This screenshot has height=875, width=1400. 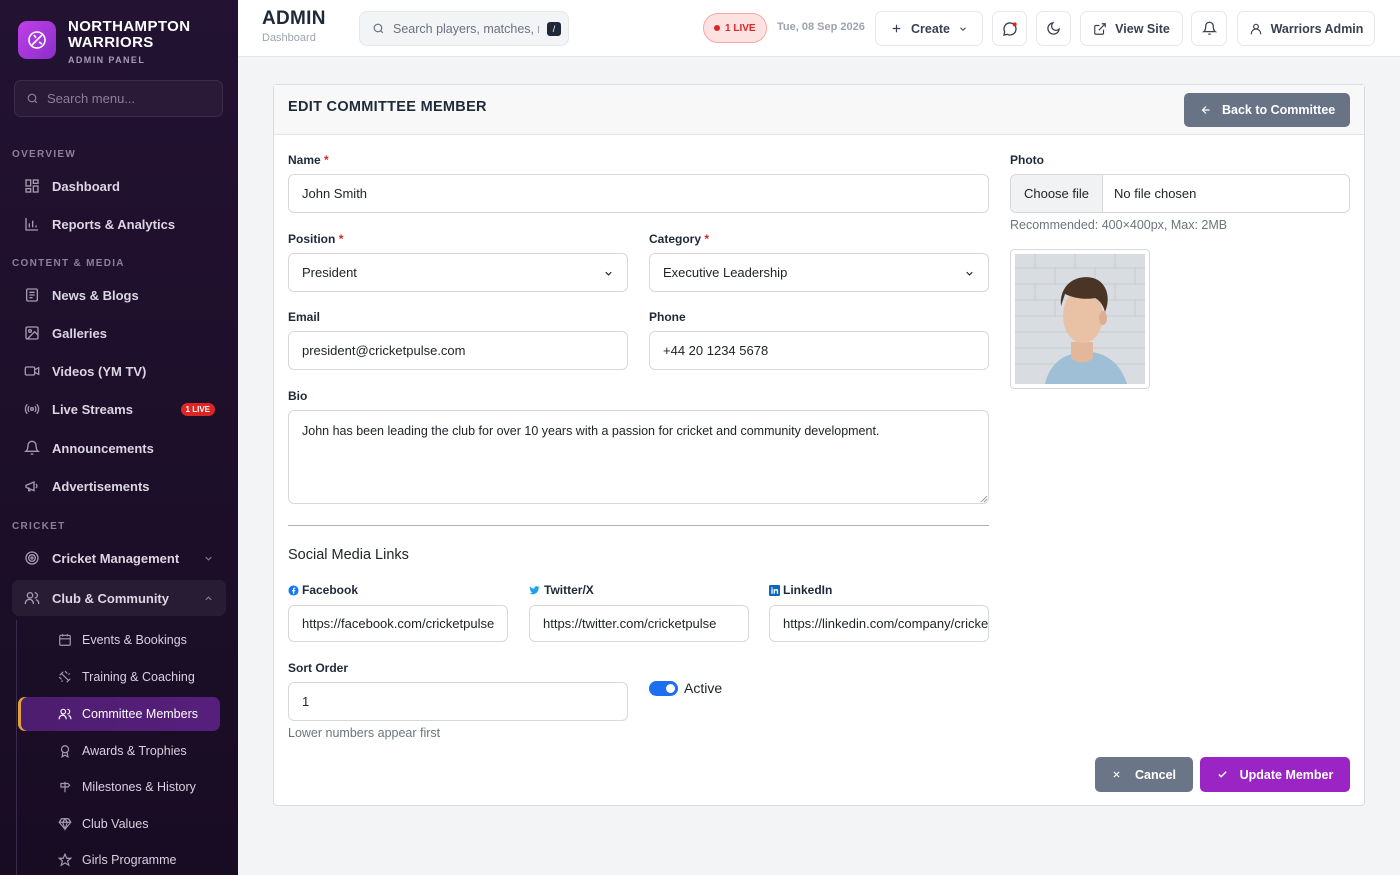 I want to click on chevron-up-icon, so click(x=208, y=597).